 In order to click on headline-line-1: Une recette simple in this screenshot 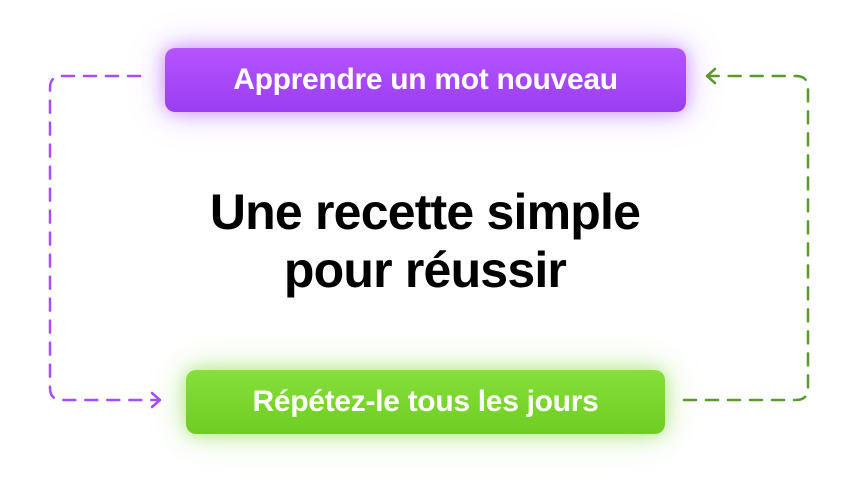, I will do `click(425, 212)`.